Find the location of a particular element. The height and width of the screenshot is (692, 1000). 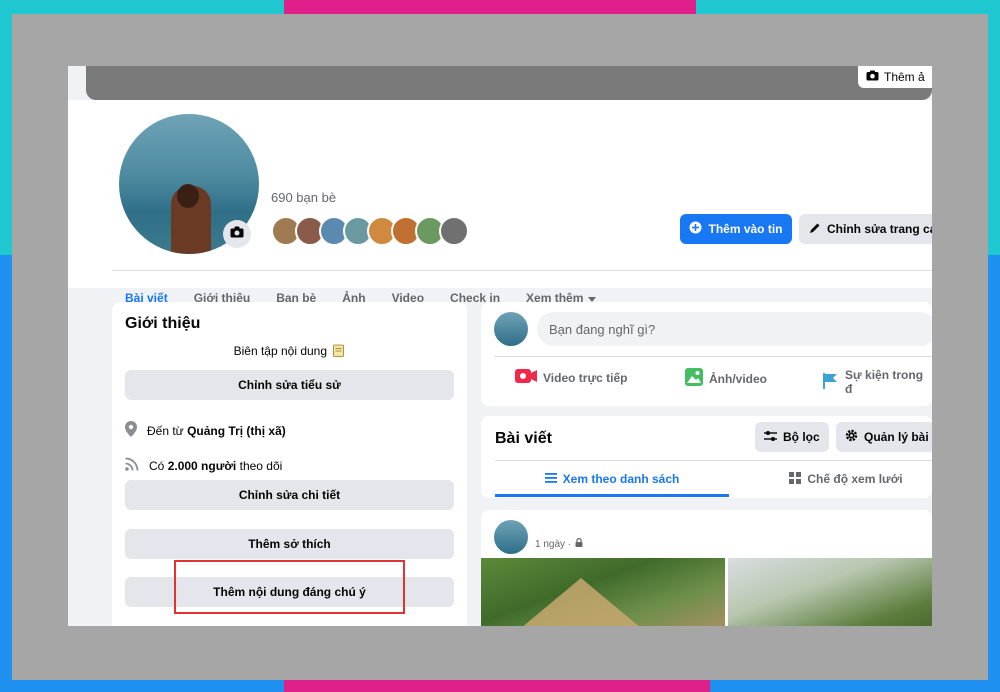

add-to-story-button: Thêm vào tin is located at coordinates (736, 229).